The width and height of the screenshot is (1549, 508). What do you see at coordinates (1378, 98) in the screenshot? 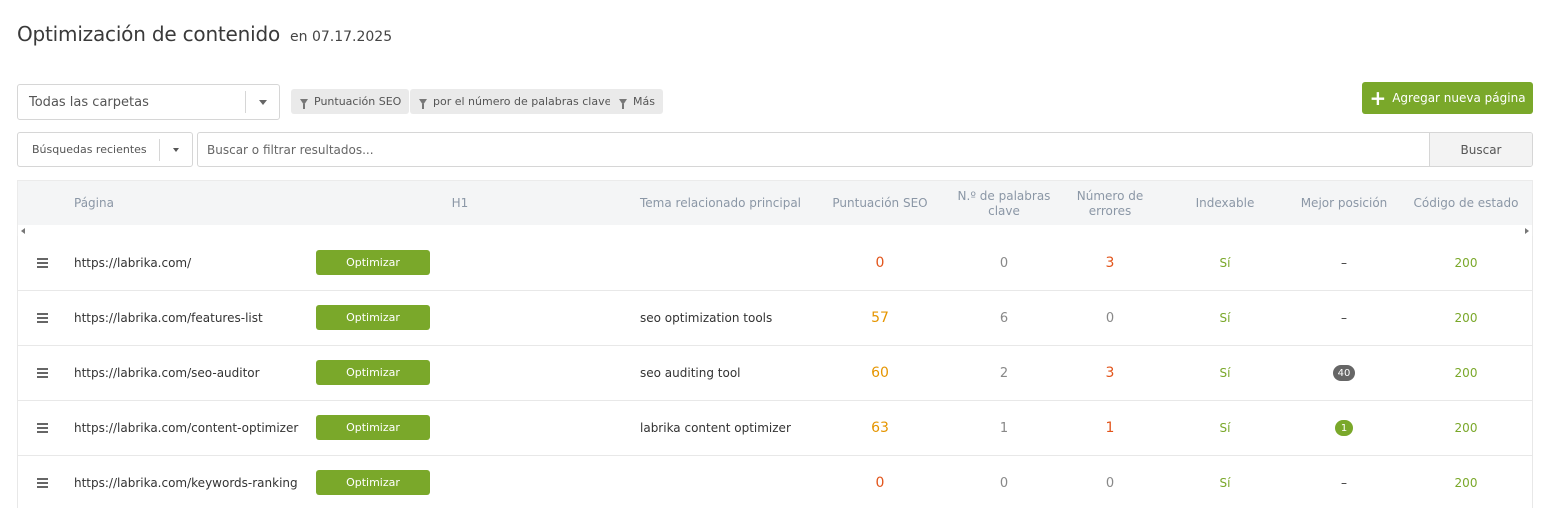
I see `plus-icon: +` at bounding box center [1378, 98].